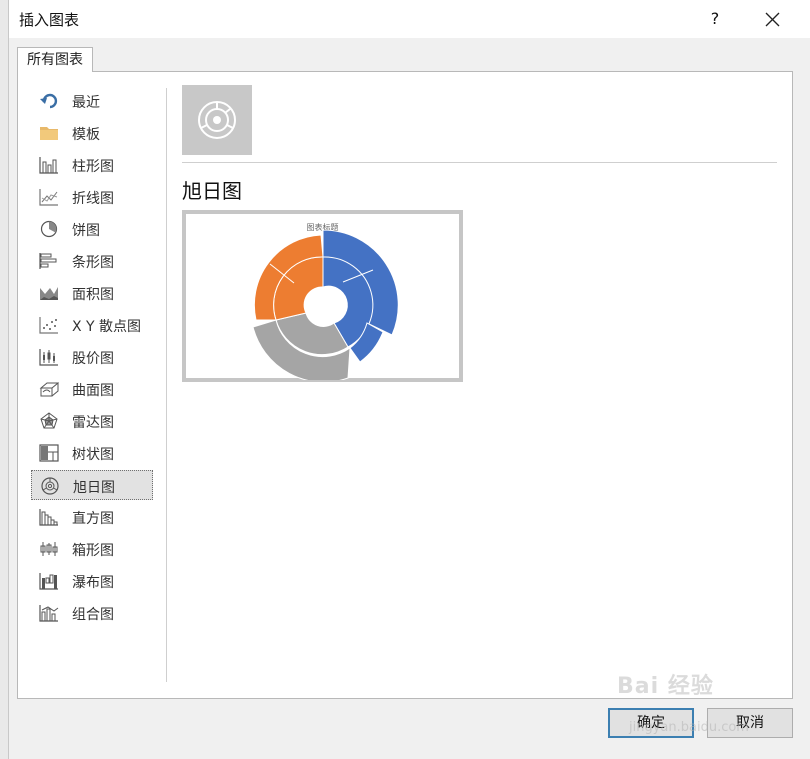 Image resolution: width=810 pixels, height=759 pixels. Describe the element at coordinates (166, 385) in the screenshot. I see `sidebar-divider` at that location.